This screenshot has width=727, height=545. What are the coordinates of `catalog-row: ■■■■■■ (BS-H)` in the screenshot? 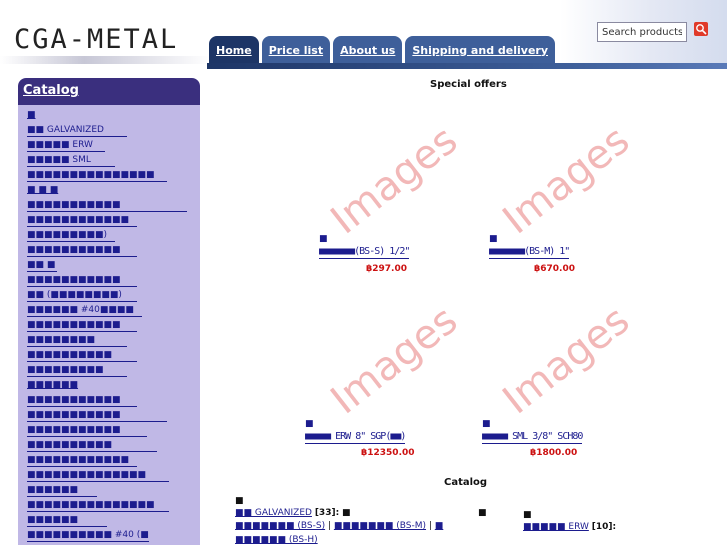 It's located at (276, 540).